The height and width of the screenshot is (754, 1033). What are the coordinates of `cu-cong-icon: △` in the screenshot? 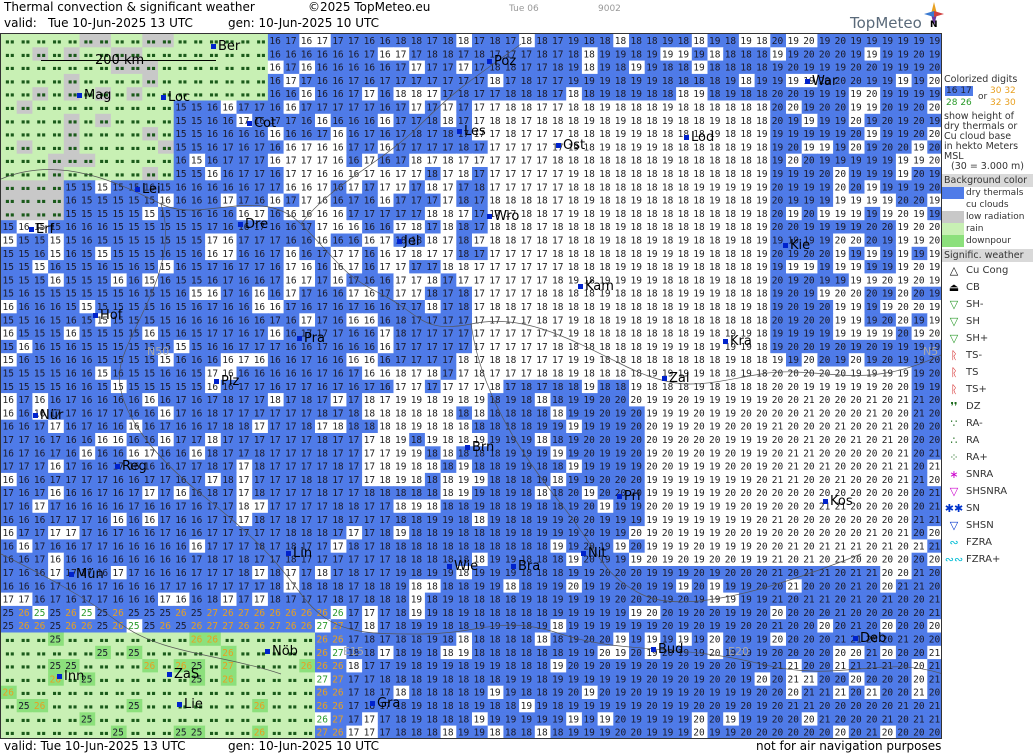 It's located at (954, 270).